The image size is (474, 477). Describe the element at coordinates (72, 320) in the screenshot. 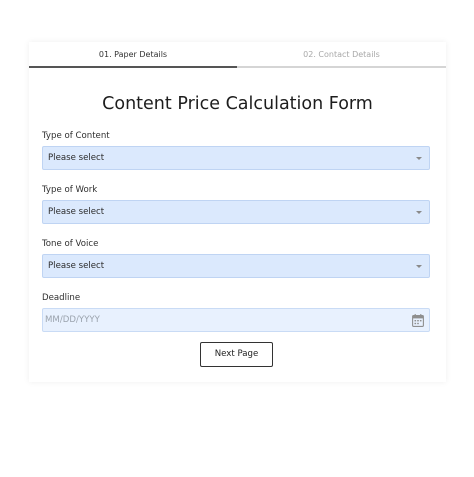

I see `deadline-placeholder: MM/DD/YYYY` at that location.